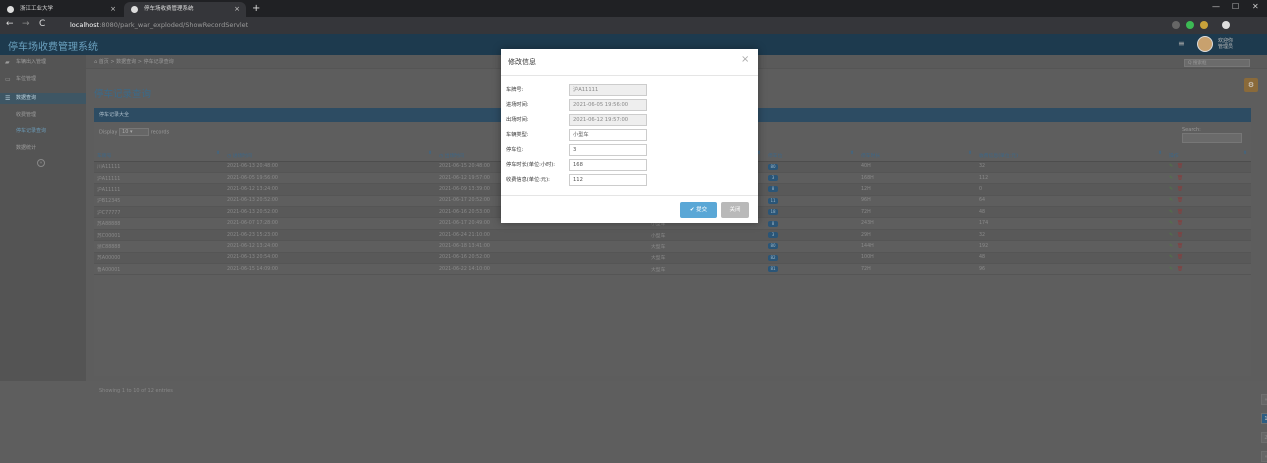  Describe the element at coordinates (43, 79) in the screenshot. I see `sidebar-item-spaces: ▭ 车位管理` at that location.